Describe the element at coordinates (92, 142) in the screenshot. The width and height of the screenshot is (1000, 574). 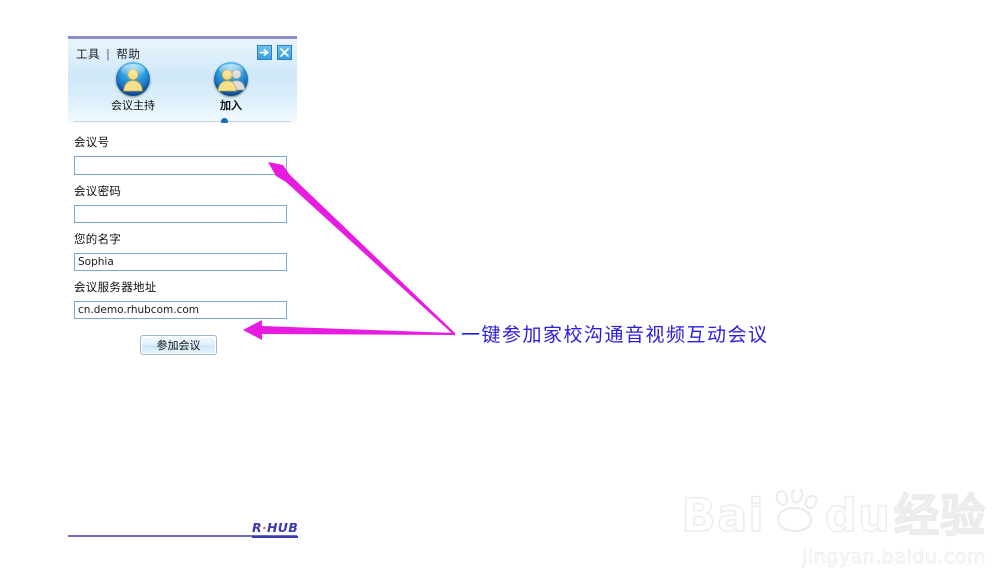
I see `field-meeting-id-label: 会议号` at that location.